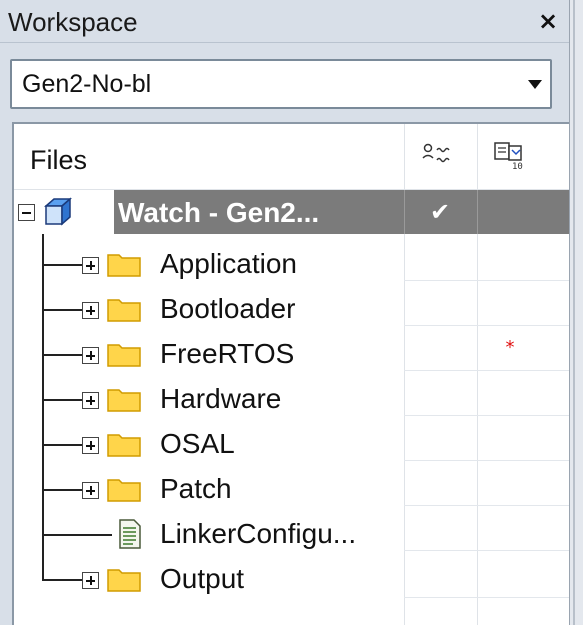 The width and height of the screenshot is (583, 625). Describe the element at coordinates (281, 84) in the screenshot. I see `configuration-dropdown: Gen2-No-bl` at that location.